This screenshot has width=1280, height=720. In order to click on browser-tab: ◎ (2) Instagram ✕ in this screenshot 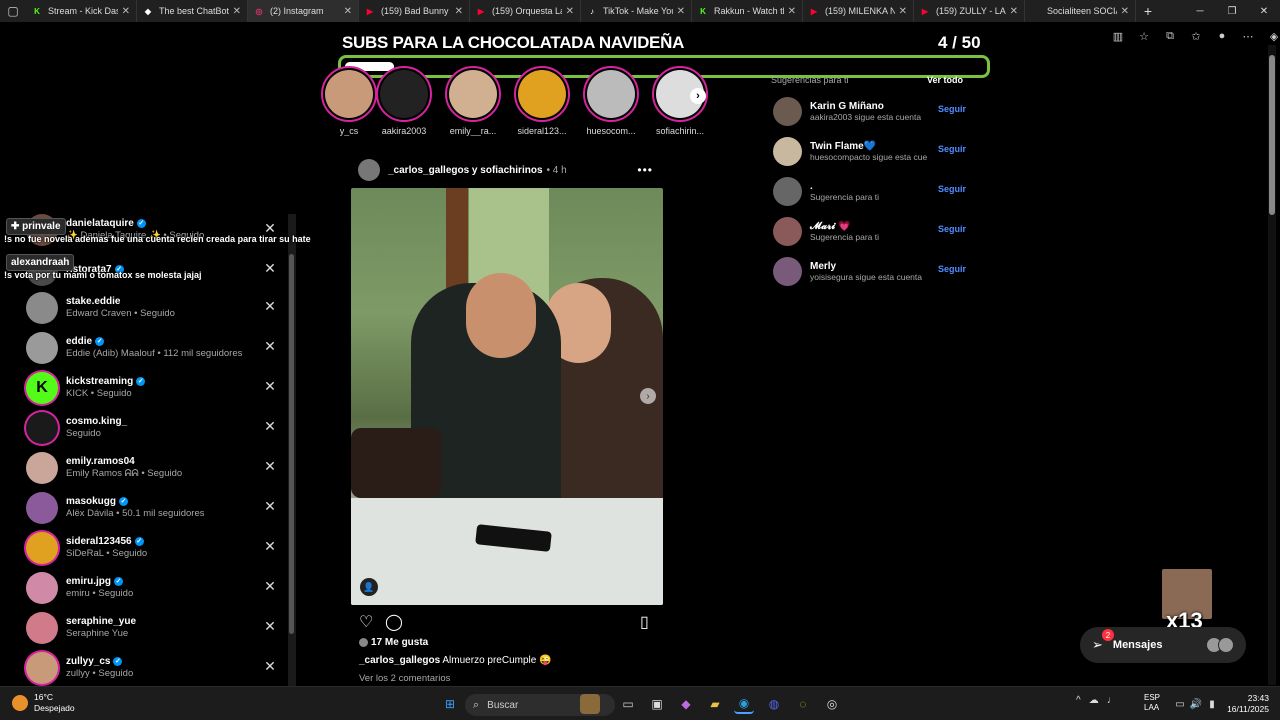, I will do `click(303, 11)`.